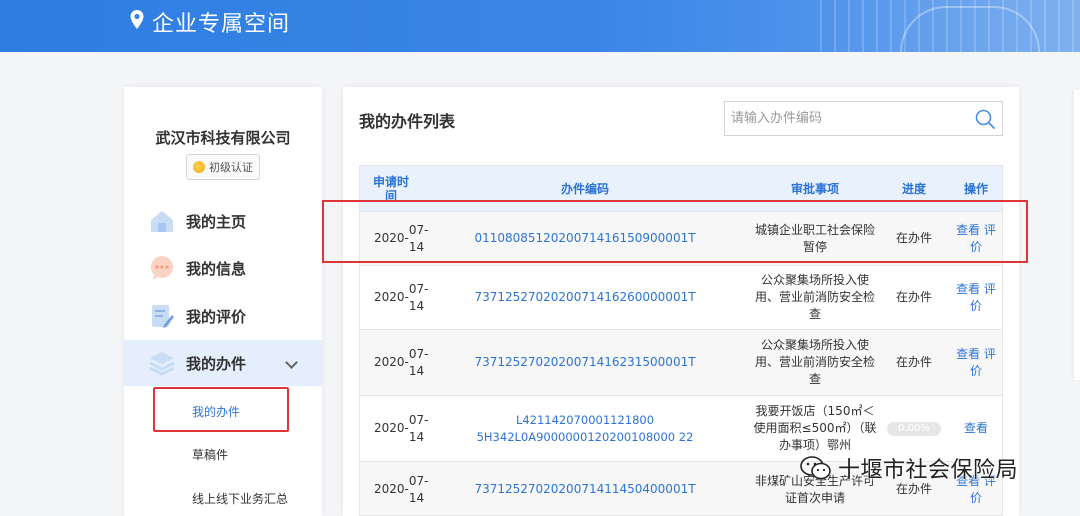 Image resolution: width=1080 pixels, height=516 pixels. What do you see at coordinates (216, 316) in the screenshot?
I see `sidebar-item-label: 我的评价` at bounding box center [216, 316].